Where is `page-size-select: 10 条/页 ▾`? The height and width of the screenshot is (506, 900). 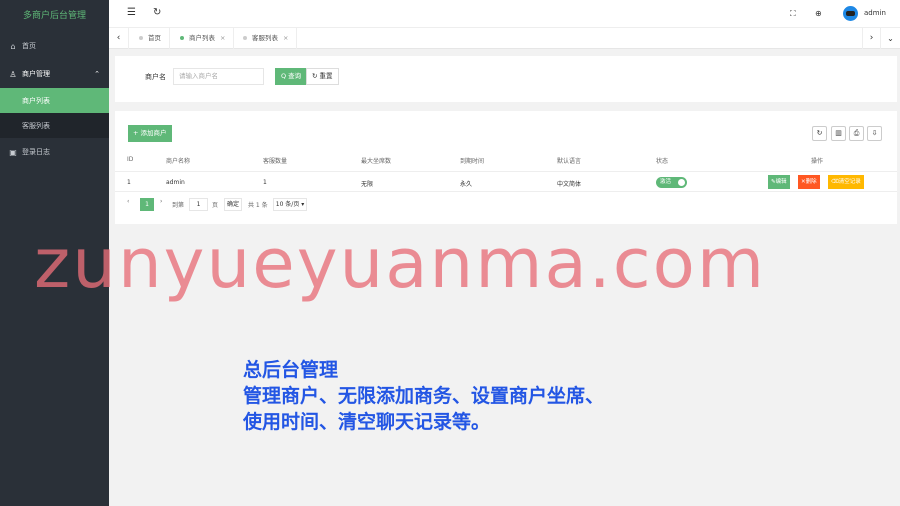
page-size-select: 10 条/页 ▾ is located at coordinates (290, 204).